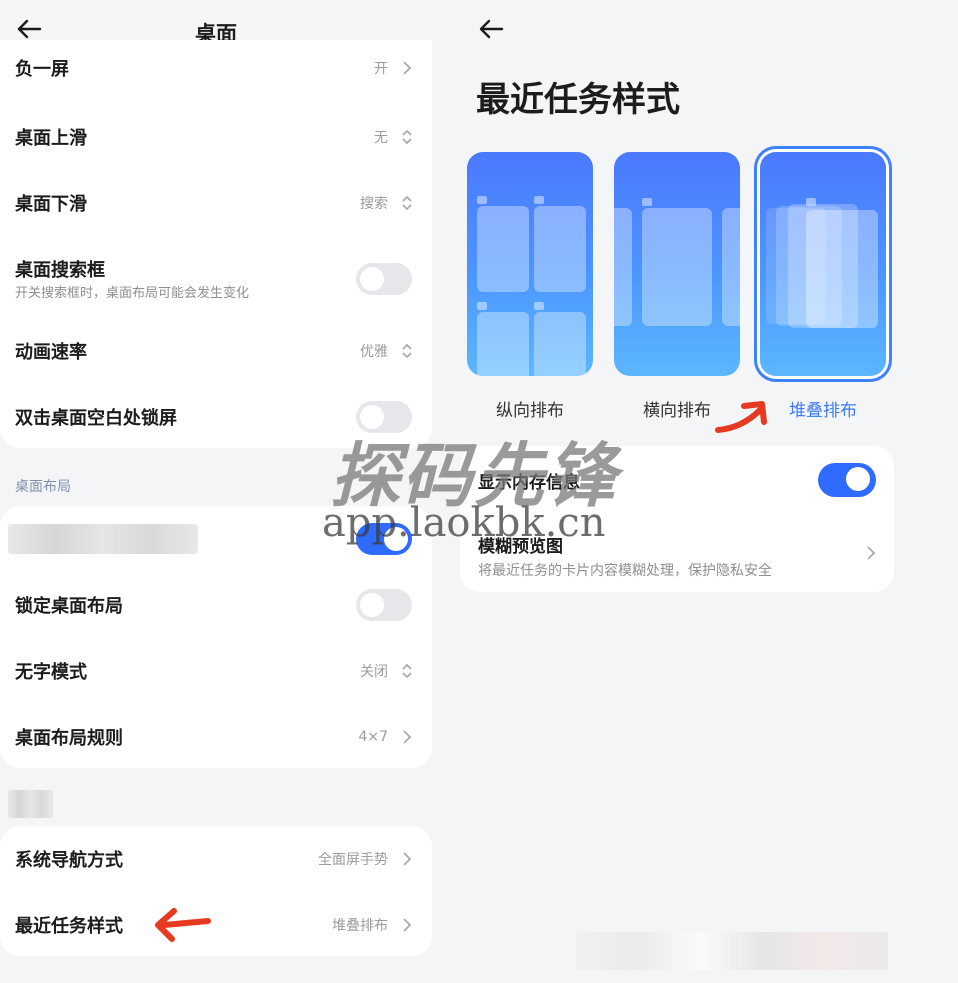 This screenshot has height=983, width=958. I want to click on row-lock-layout: 锁定桌面布局, so click(216, 605).